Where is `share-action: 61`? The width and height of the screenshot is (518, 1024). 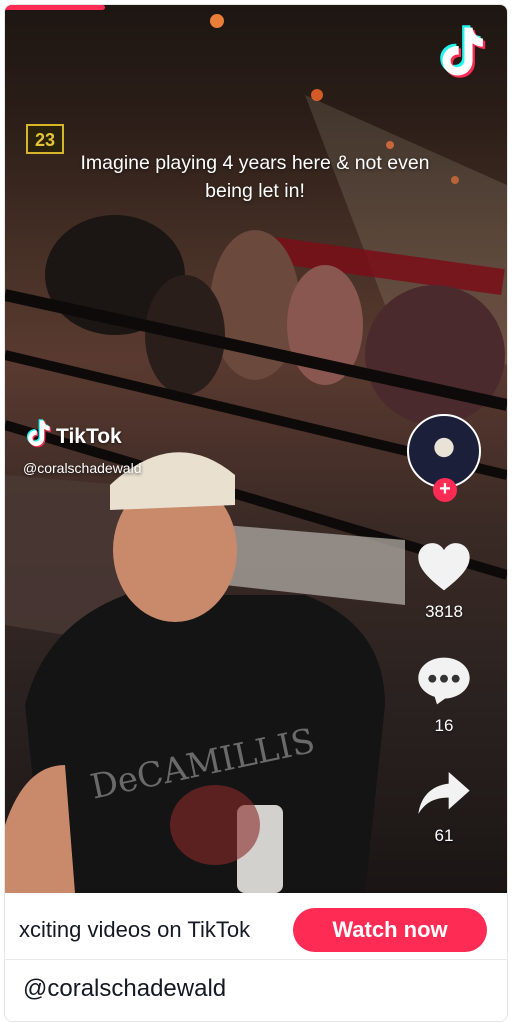
share-action: 61 is located at coordinates (444, 807).